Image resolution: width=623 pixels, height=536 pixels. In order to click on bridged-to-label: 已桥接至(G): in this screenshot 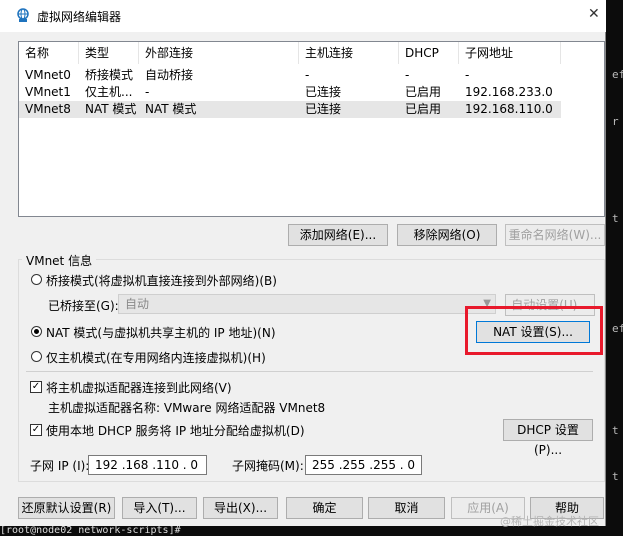, I will do `click(83, 306)`.